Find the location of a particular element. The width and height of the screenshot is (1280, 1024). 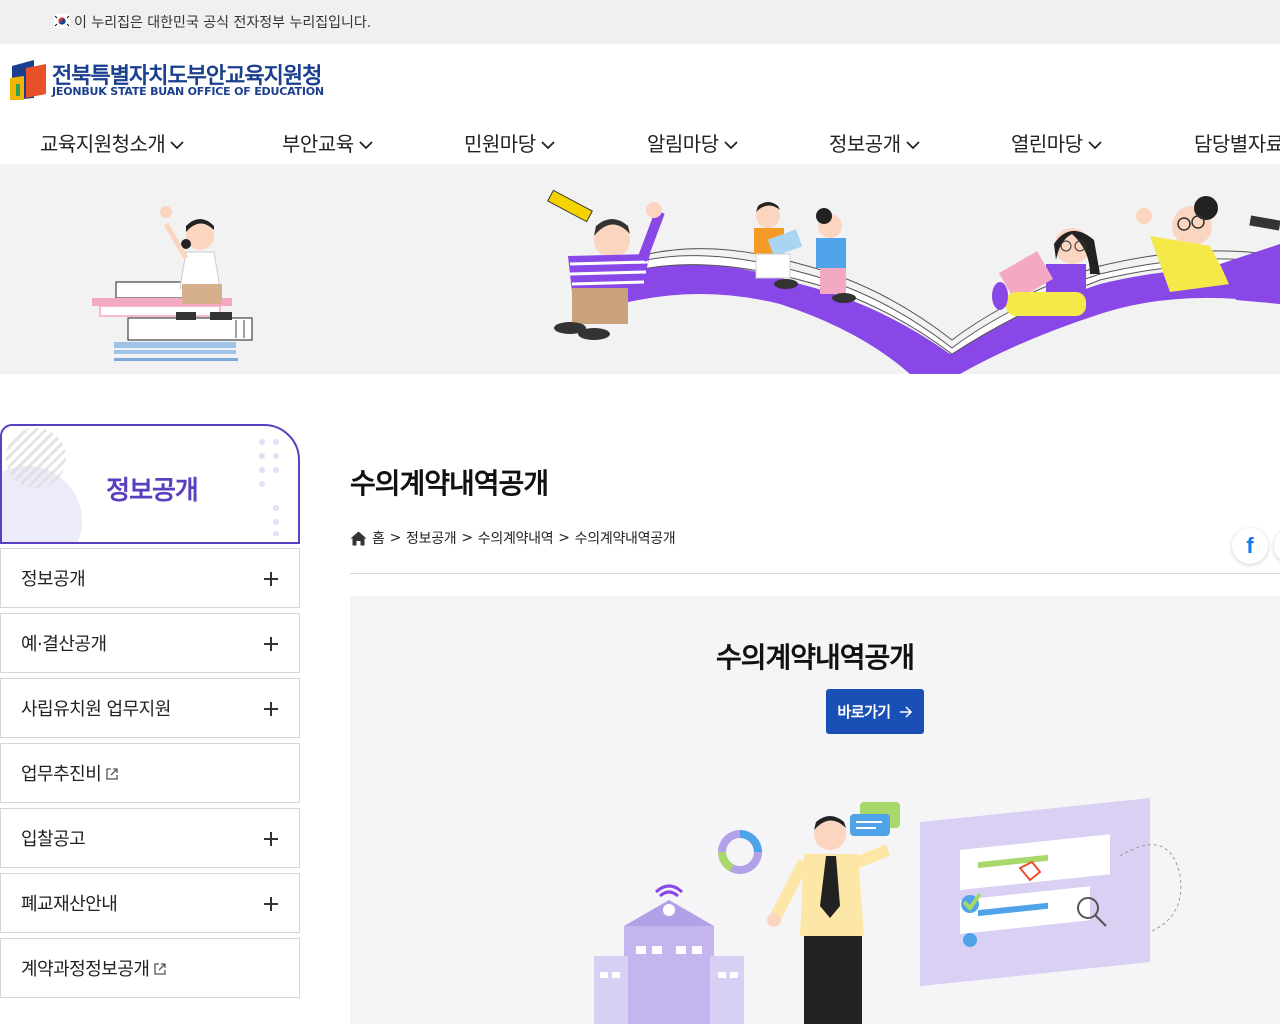

side-item-private-kindergarten: 사립유치원 업무지원 is located at coordinates (150, 708).